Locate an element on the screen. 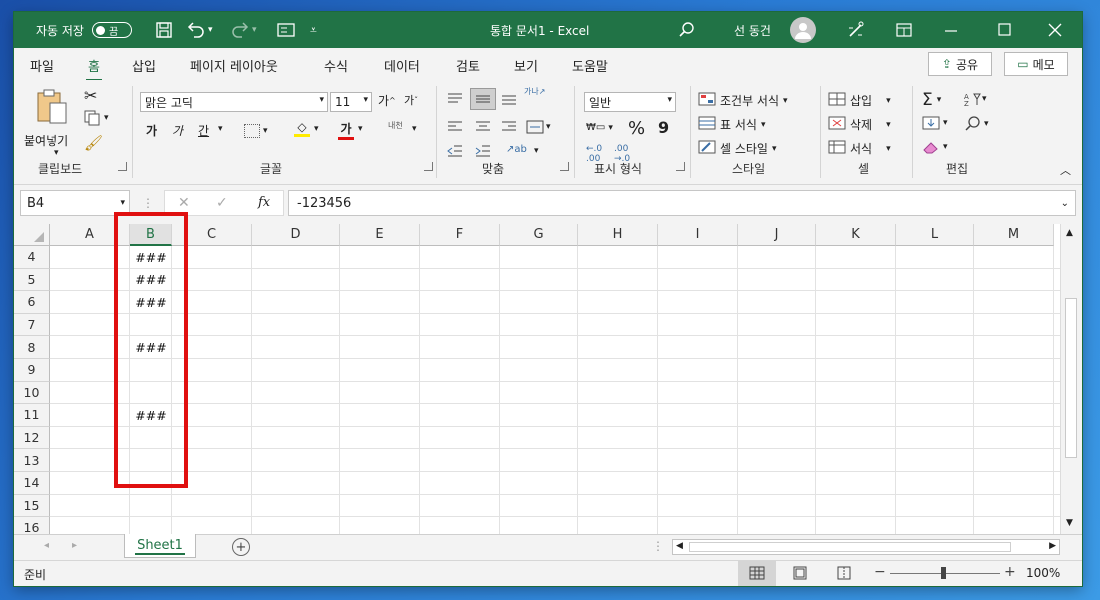 The height and width of the screenshot is (600, 1100). number-launcher-icon is located at coordinates (680, 166).